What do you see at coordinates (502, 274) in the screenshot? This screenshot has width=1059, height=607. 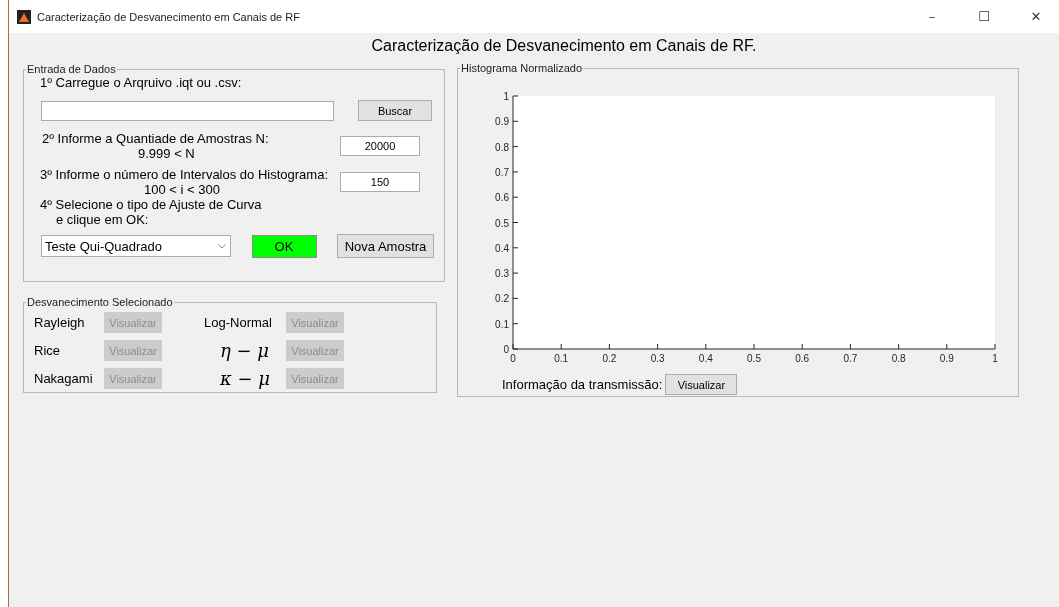 I see `y-tick-label: 0.3` at bounding box center [502, 274].